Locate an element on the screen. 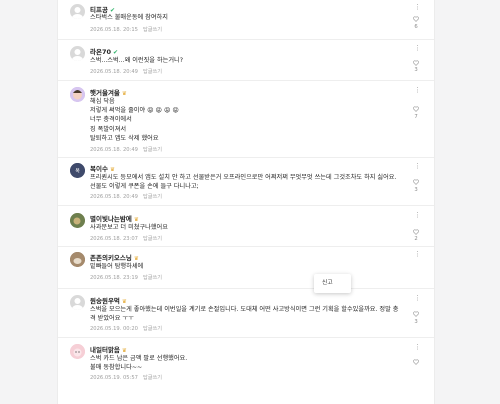 This screenshot has height=404, width=500. like-count: 6 is located at coordinates (416, 27).